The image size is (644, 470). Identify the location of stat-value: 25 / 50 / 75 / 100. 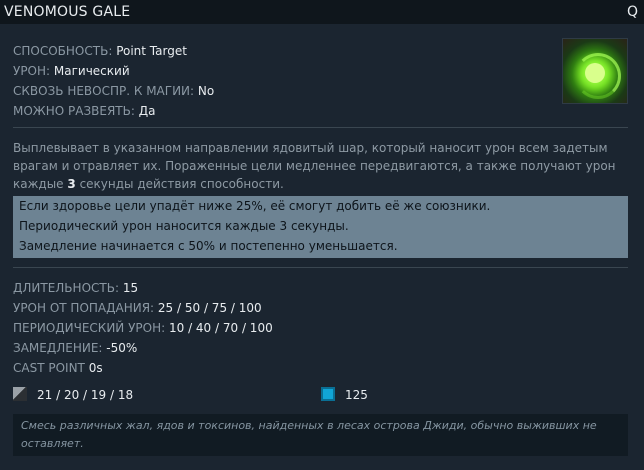
(209, 308).